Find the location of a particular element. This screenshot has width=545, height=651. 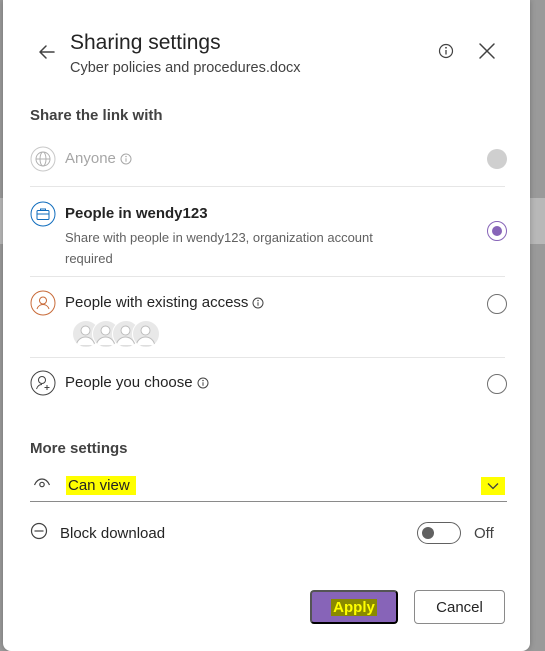

radio-existing-access is located at coordinates (497, 304).